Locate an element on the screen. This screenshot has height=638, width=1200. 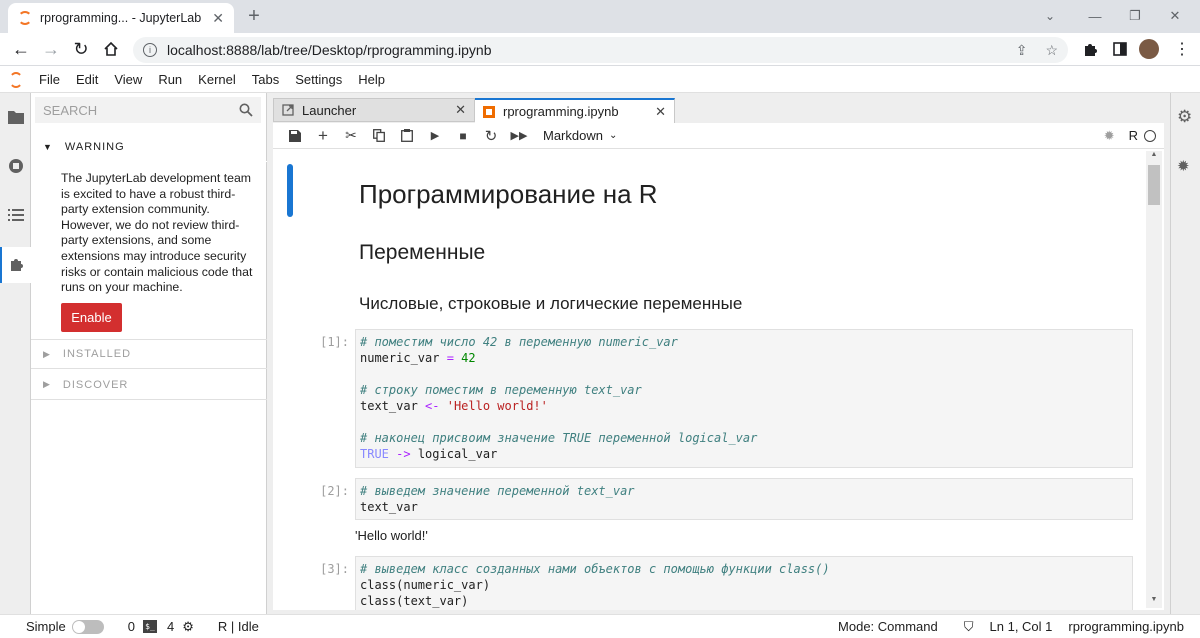
browser-menu-icon: ⋮ is located at coordinates (1182, 49).